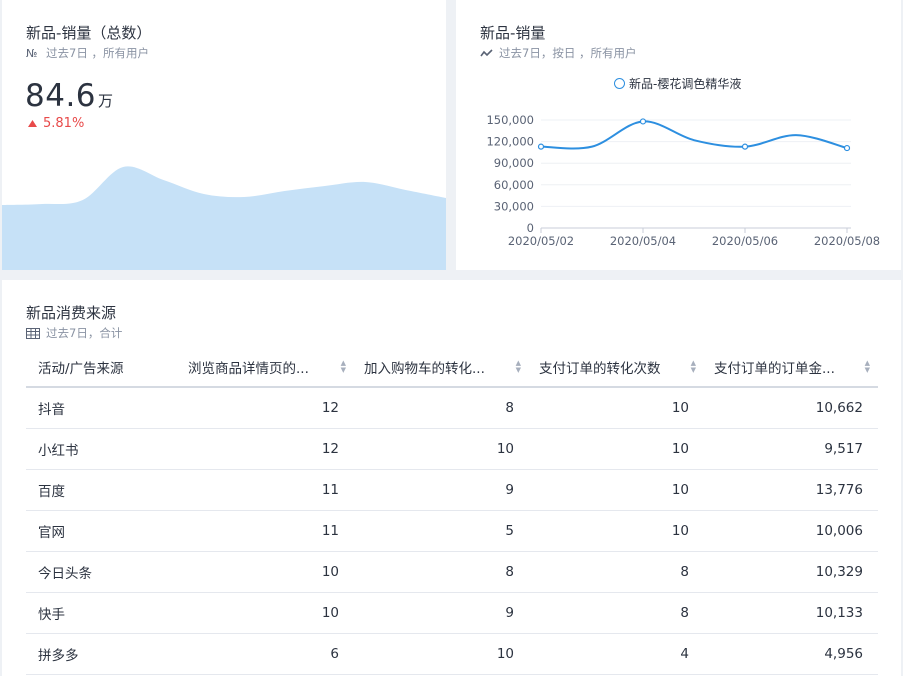 This screenshot has height=676, width=903. What do you see at coordinates (530, 228) in the screenshot?
I see `y-tick-label: 0` at bounding box center [530, 228].